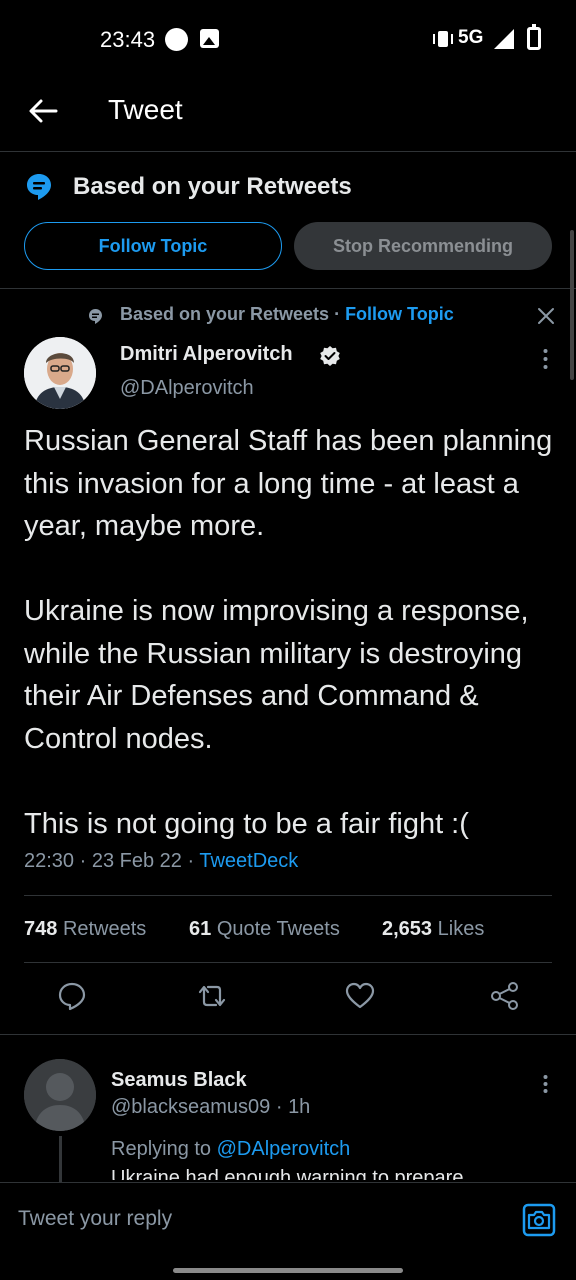 This screenshot has height=1280, width=576. What do you see at coordinates (190, 1107) in the screenshot?
I see `reply-author-handle: @blackseamus09` at bounding box center [190, 1107].